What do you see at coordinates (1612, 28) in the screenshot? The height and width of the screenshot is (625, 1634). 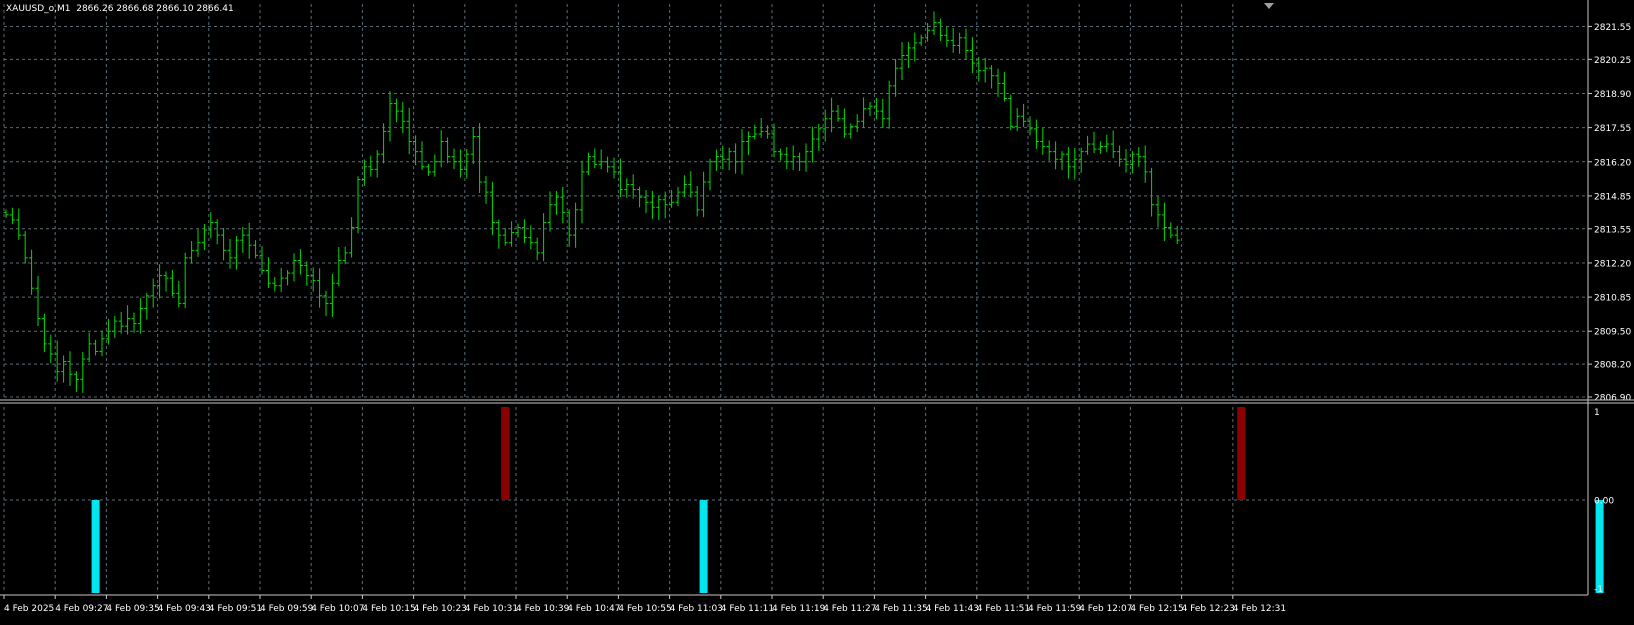 I see `price-tick-label: 2821.55` at bounding box center [1612, 28].